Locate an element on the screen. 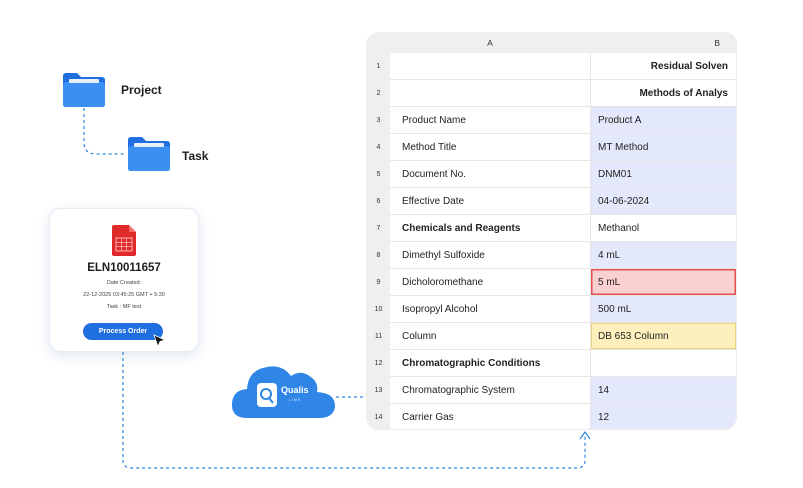 Image resolution: width=803 pixels, height=488 pixels. cell-b: 500 mL is located at coordinates (663, 309).